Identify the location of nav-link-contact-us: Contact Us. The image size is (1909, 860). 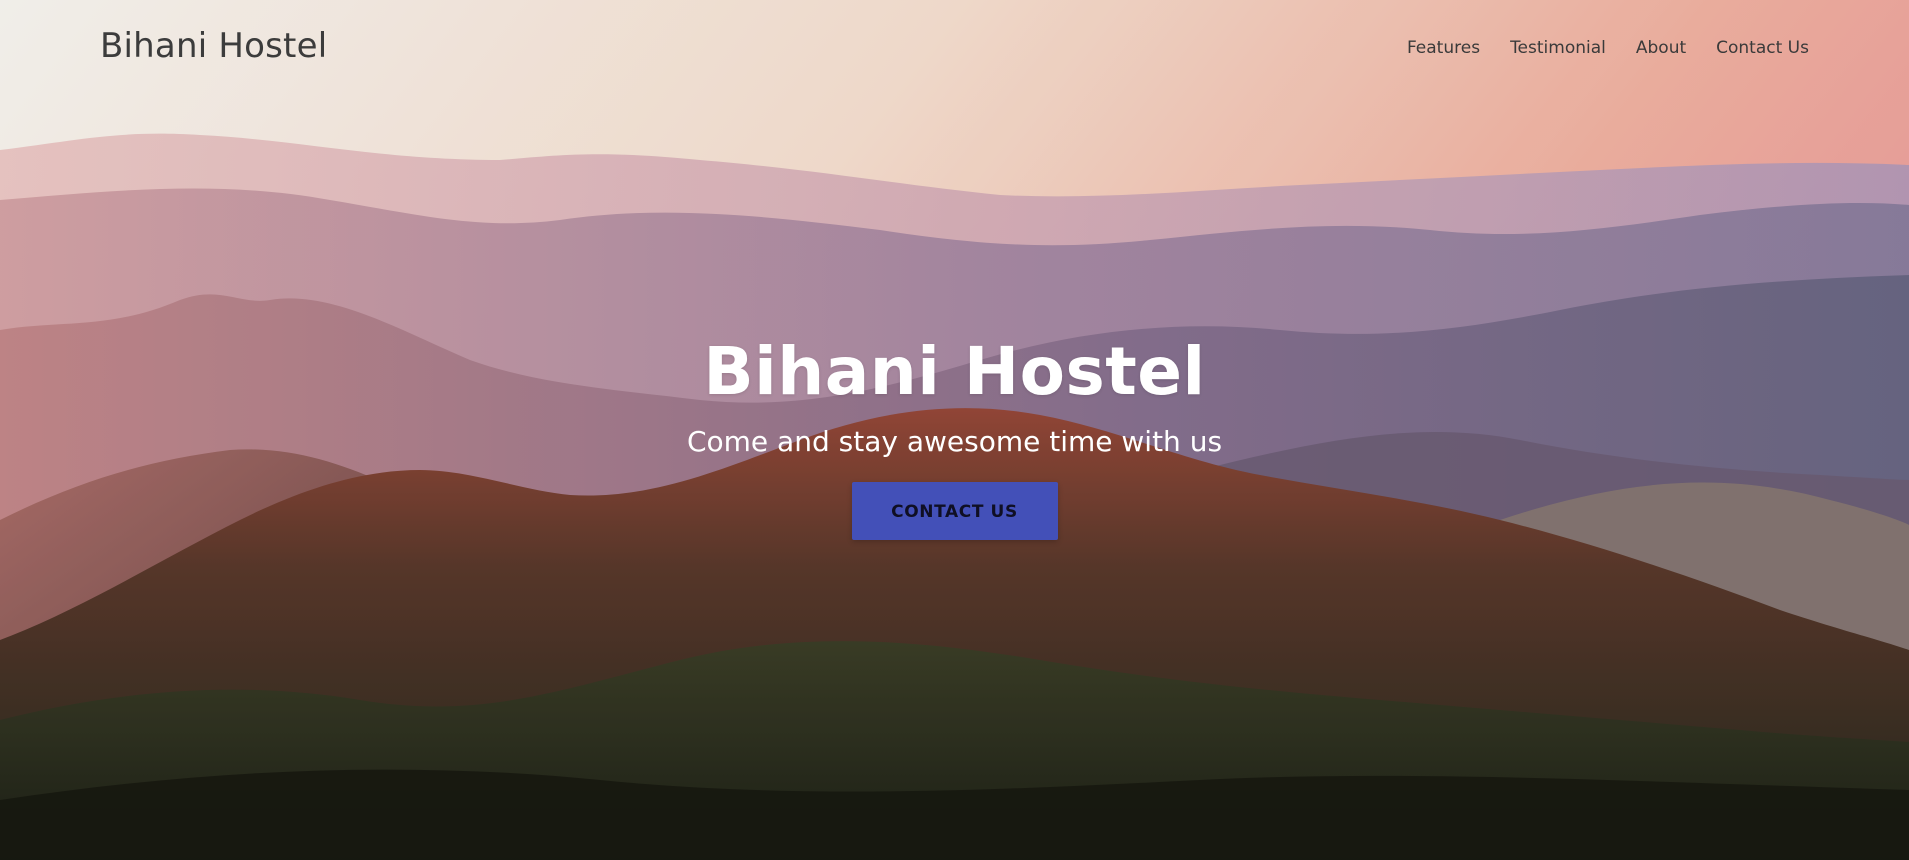
(1762, 48).